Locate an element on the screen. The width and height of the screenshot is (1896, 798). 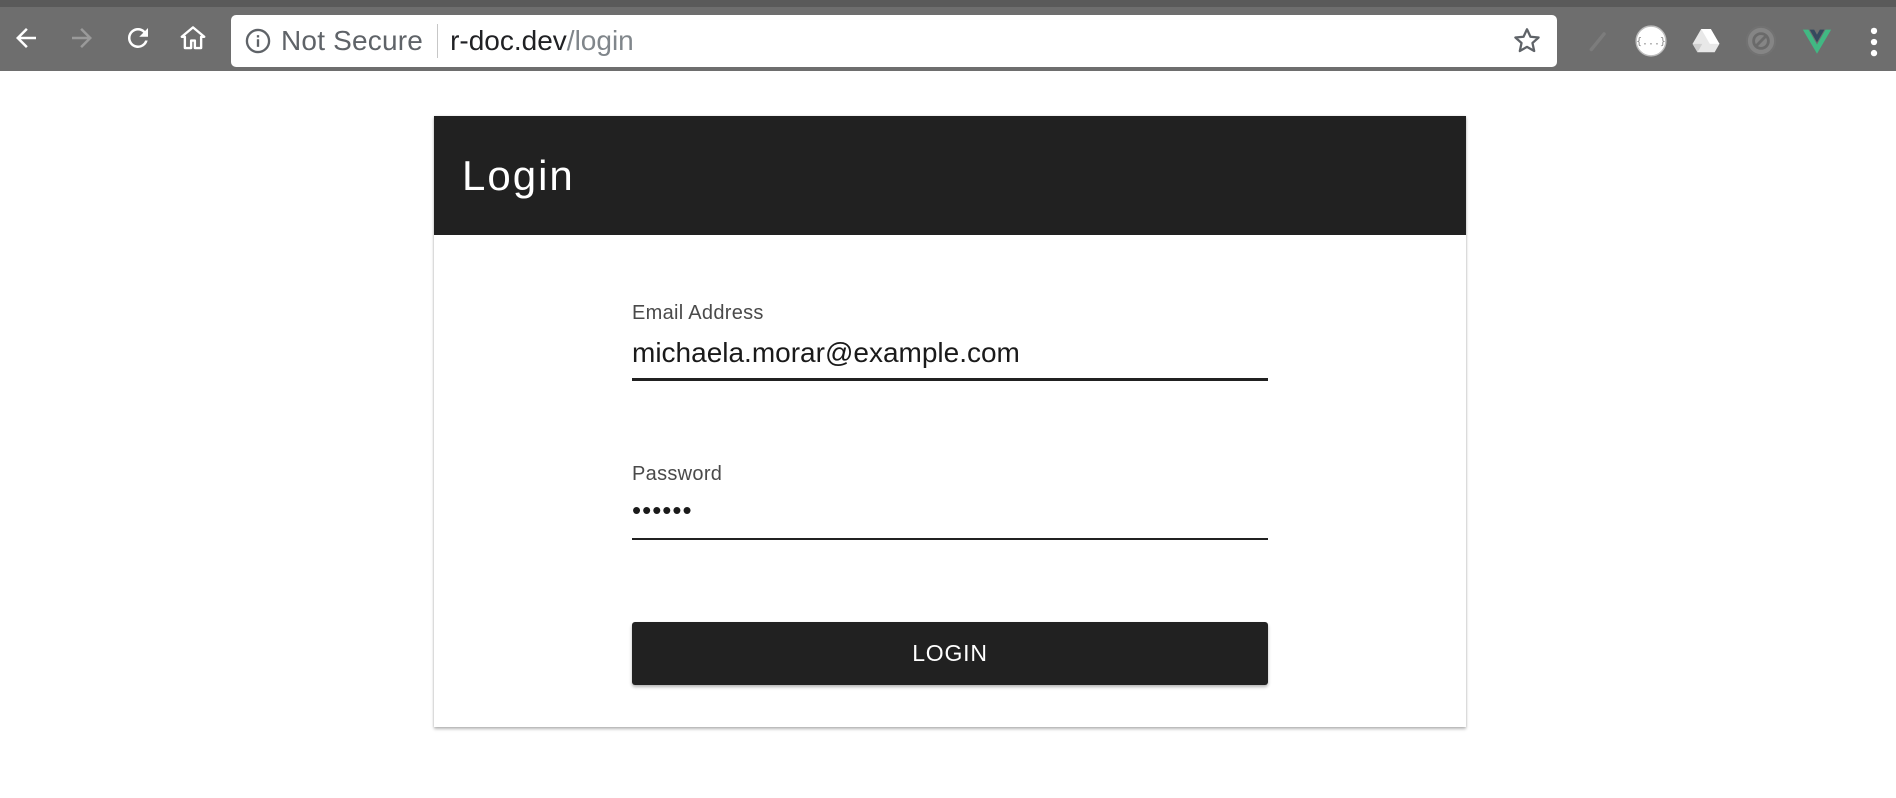
email-field is located at coordinates (950, 353).